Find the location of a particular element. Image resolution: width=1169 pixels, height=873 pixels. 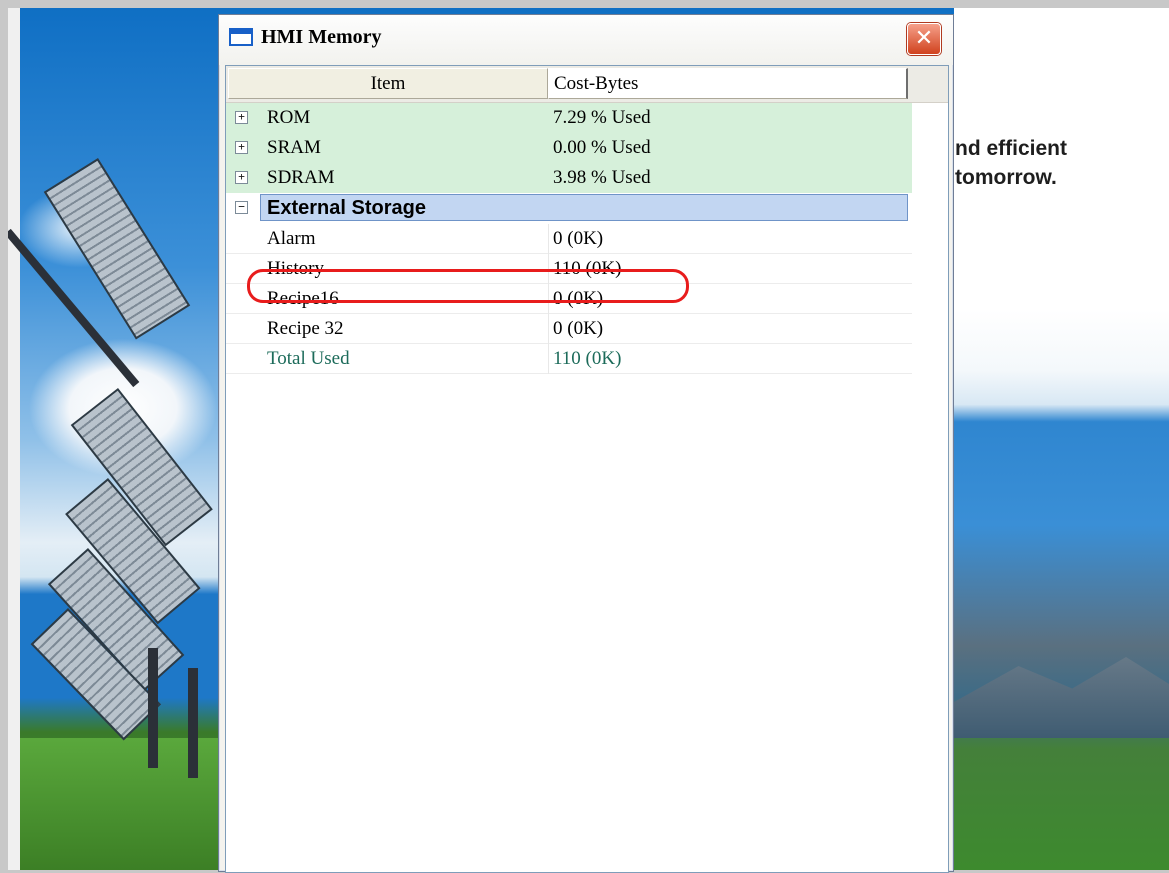

row-label: ROM is located at coordinates (289, 117).